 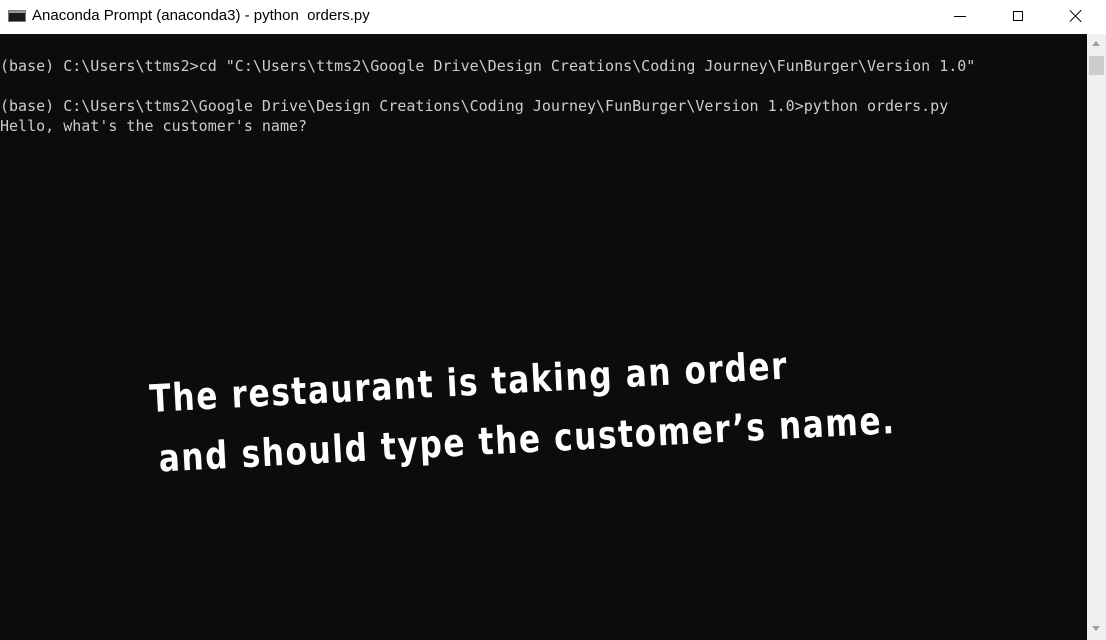 I want to click on close-button, so click(x=1076, y=16).